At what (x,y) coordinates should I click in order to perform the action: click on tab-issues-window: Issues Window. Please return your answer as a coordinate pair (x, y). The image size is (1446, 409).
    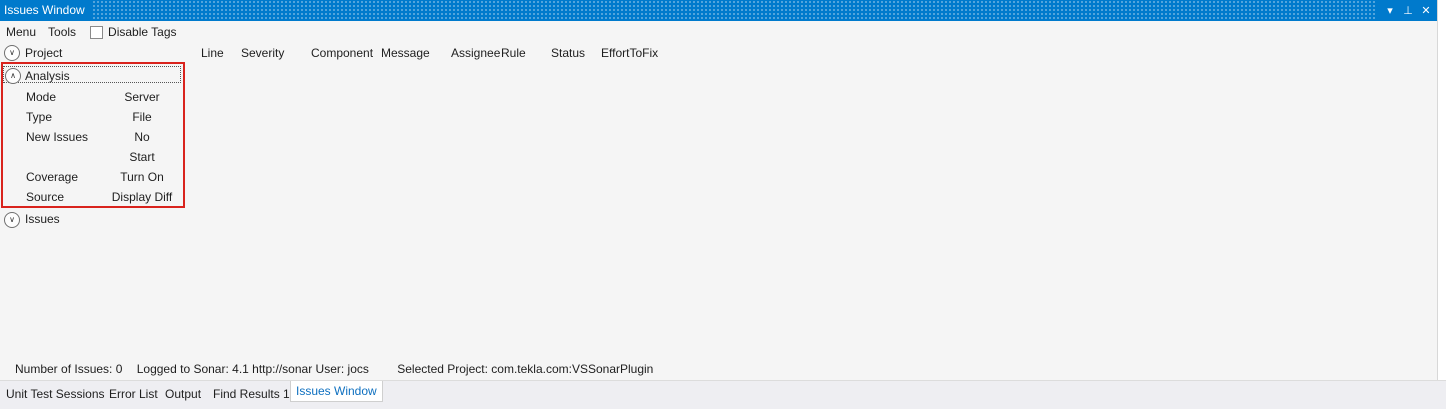
    Looking at the image, I should click on (336, 391).